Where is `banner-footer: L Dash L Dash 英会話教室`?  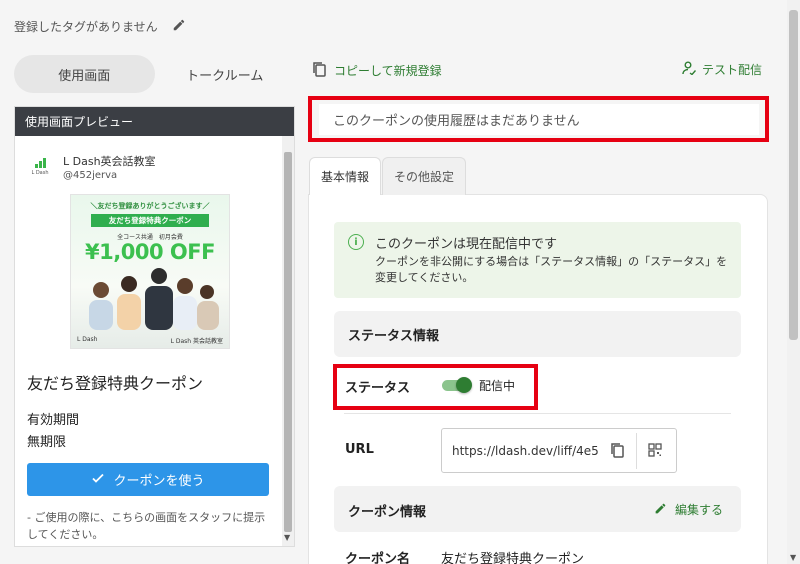 banner-footer: L Dash L Dash 英会話教室 is located at coordinates (150, 340).